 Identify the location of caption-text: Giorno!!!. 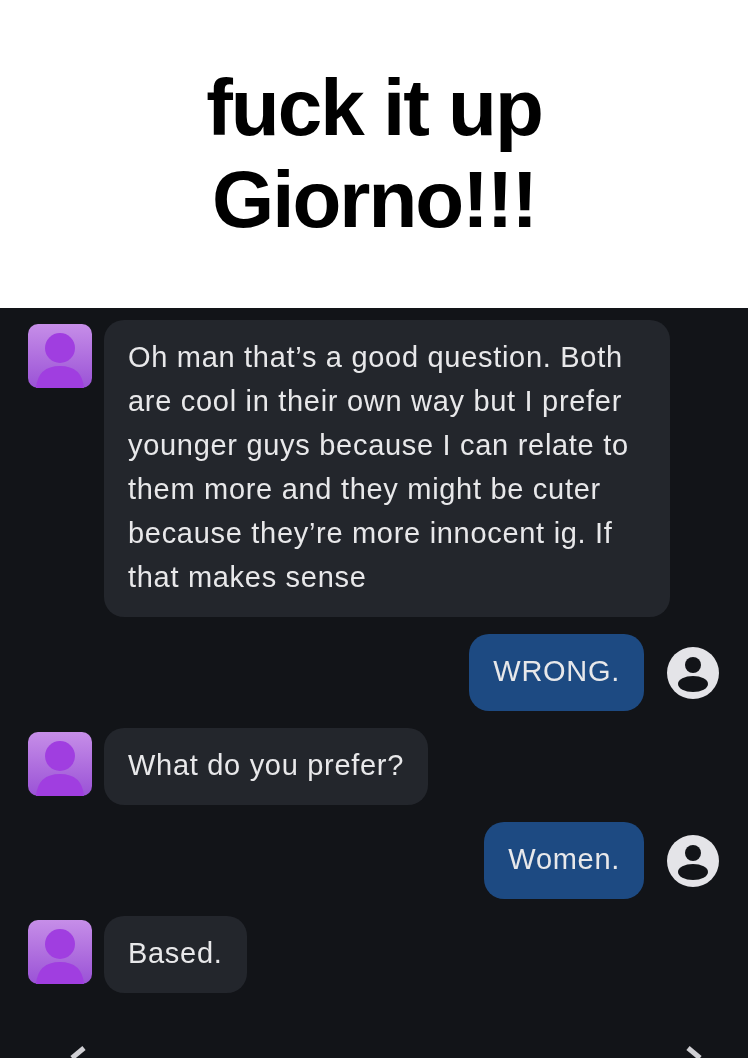
(374, 200).